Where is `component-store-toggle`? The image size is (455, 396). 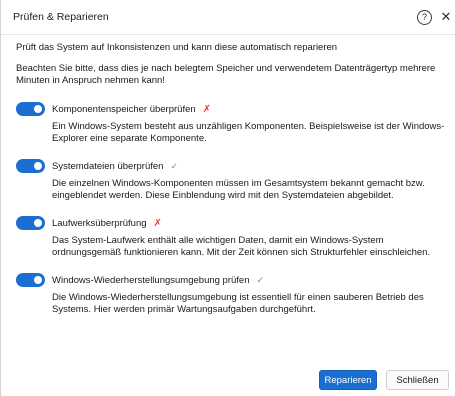
component-store-toggle is located at coordinates (30, 109).